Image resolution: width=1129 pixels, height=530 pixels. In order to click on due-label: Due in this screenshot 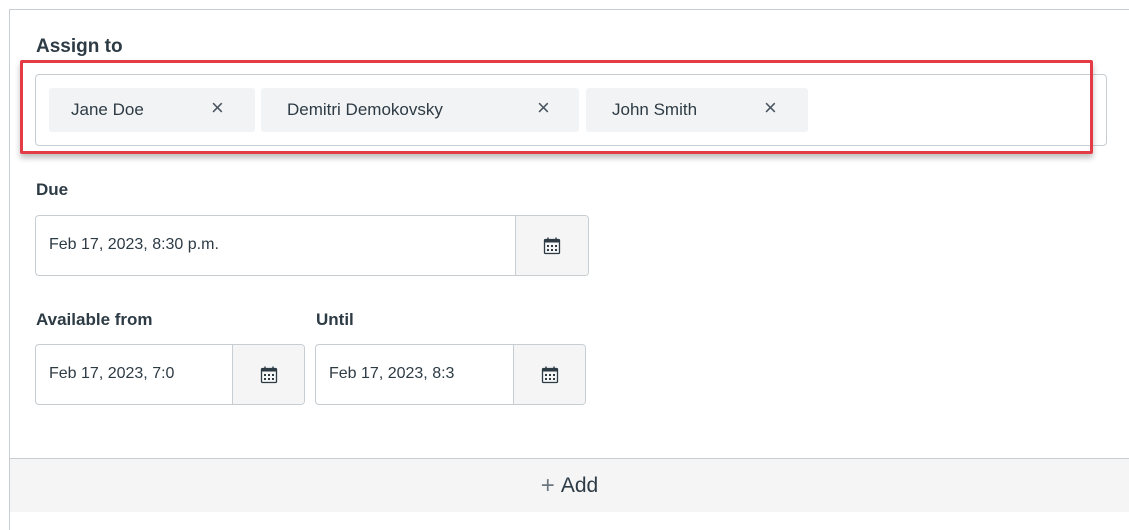, I will do `click(52, 189)`.